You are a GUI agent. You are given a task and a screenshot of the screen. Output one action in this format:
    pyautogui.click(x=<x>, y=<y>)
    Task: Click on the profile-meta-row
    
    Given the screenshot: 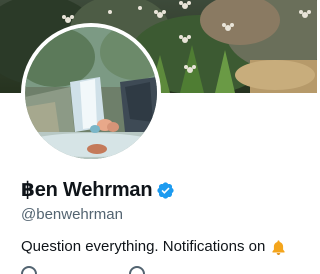 What is the action you would take?
    pyautogui.click(x=83, y=270)
    